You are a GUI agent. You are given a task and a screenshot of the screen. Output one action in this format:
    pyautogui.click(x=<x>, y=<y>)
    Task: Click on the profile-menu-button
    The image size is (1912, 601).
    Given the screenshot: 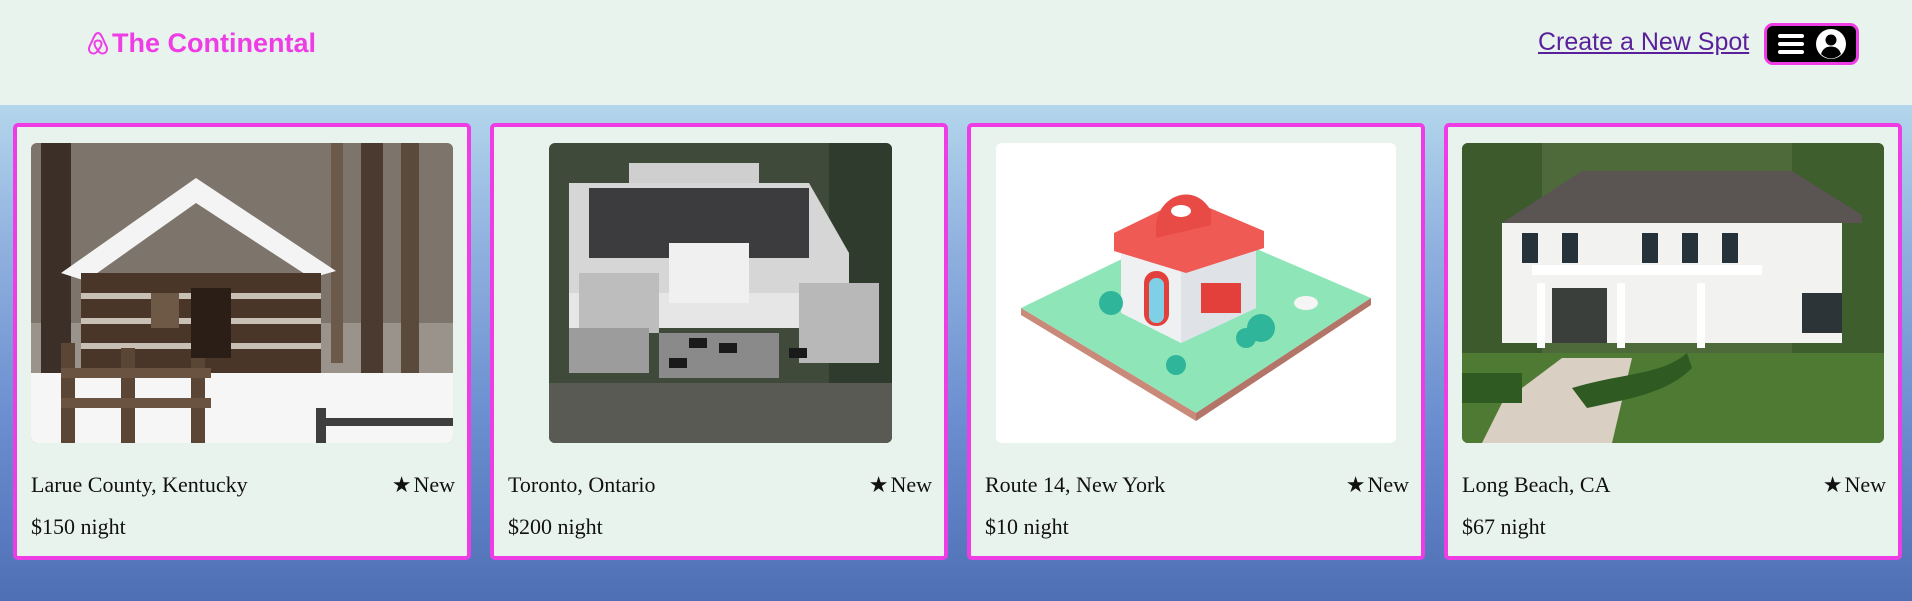 What is the action you would take?
    pyautogui.click(x=1811, y=44)
    